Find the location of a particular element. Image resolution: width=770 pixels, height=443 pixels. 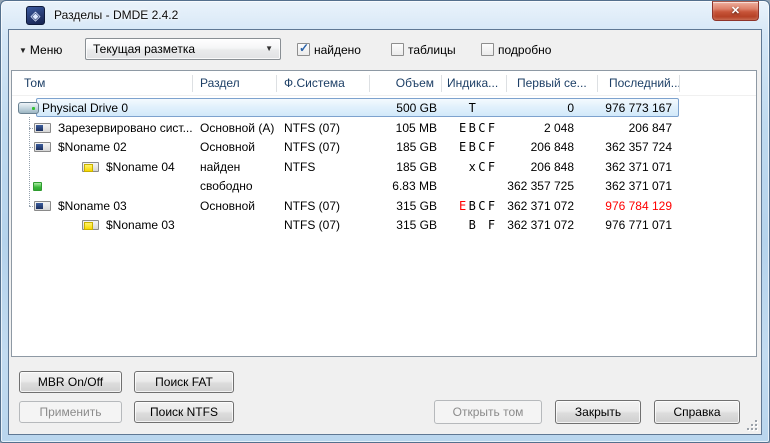

cell-indicators: T is located at coordinates (484, 108).